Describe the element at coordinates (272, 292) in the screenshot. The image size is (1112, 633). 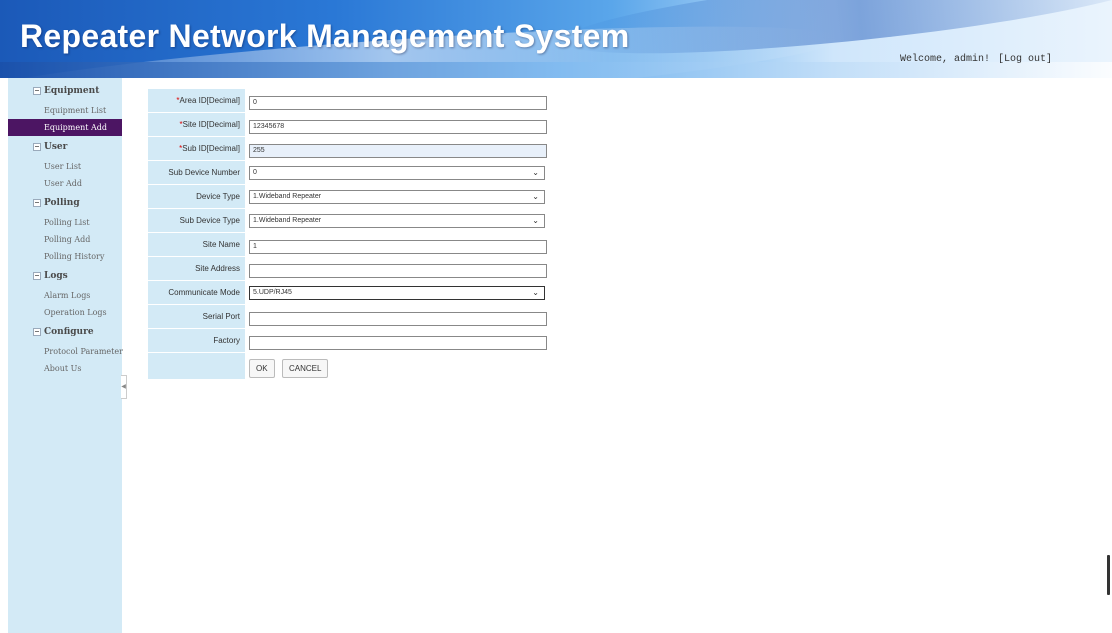
I see `select-value: 5.UDP/RJ45` at that location.